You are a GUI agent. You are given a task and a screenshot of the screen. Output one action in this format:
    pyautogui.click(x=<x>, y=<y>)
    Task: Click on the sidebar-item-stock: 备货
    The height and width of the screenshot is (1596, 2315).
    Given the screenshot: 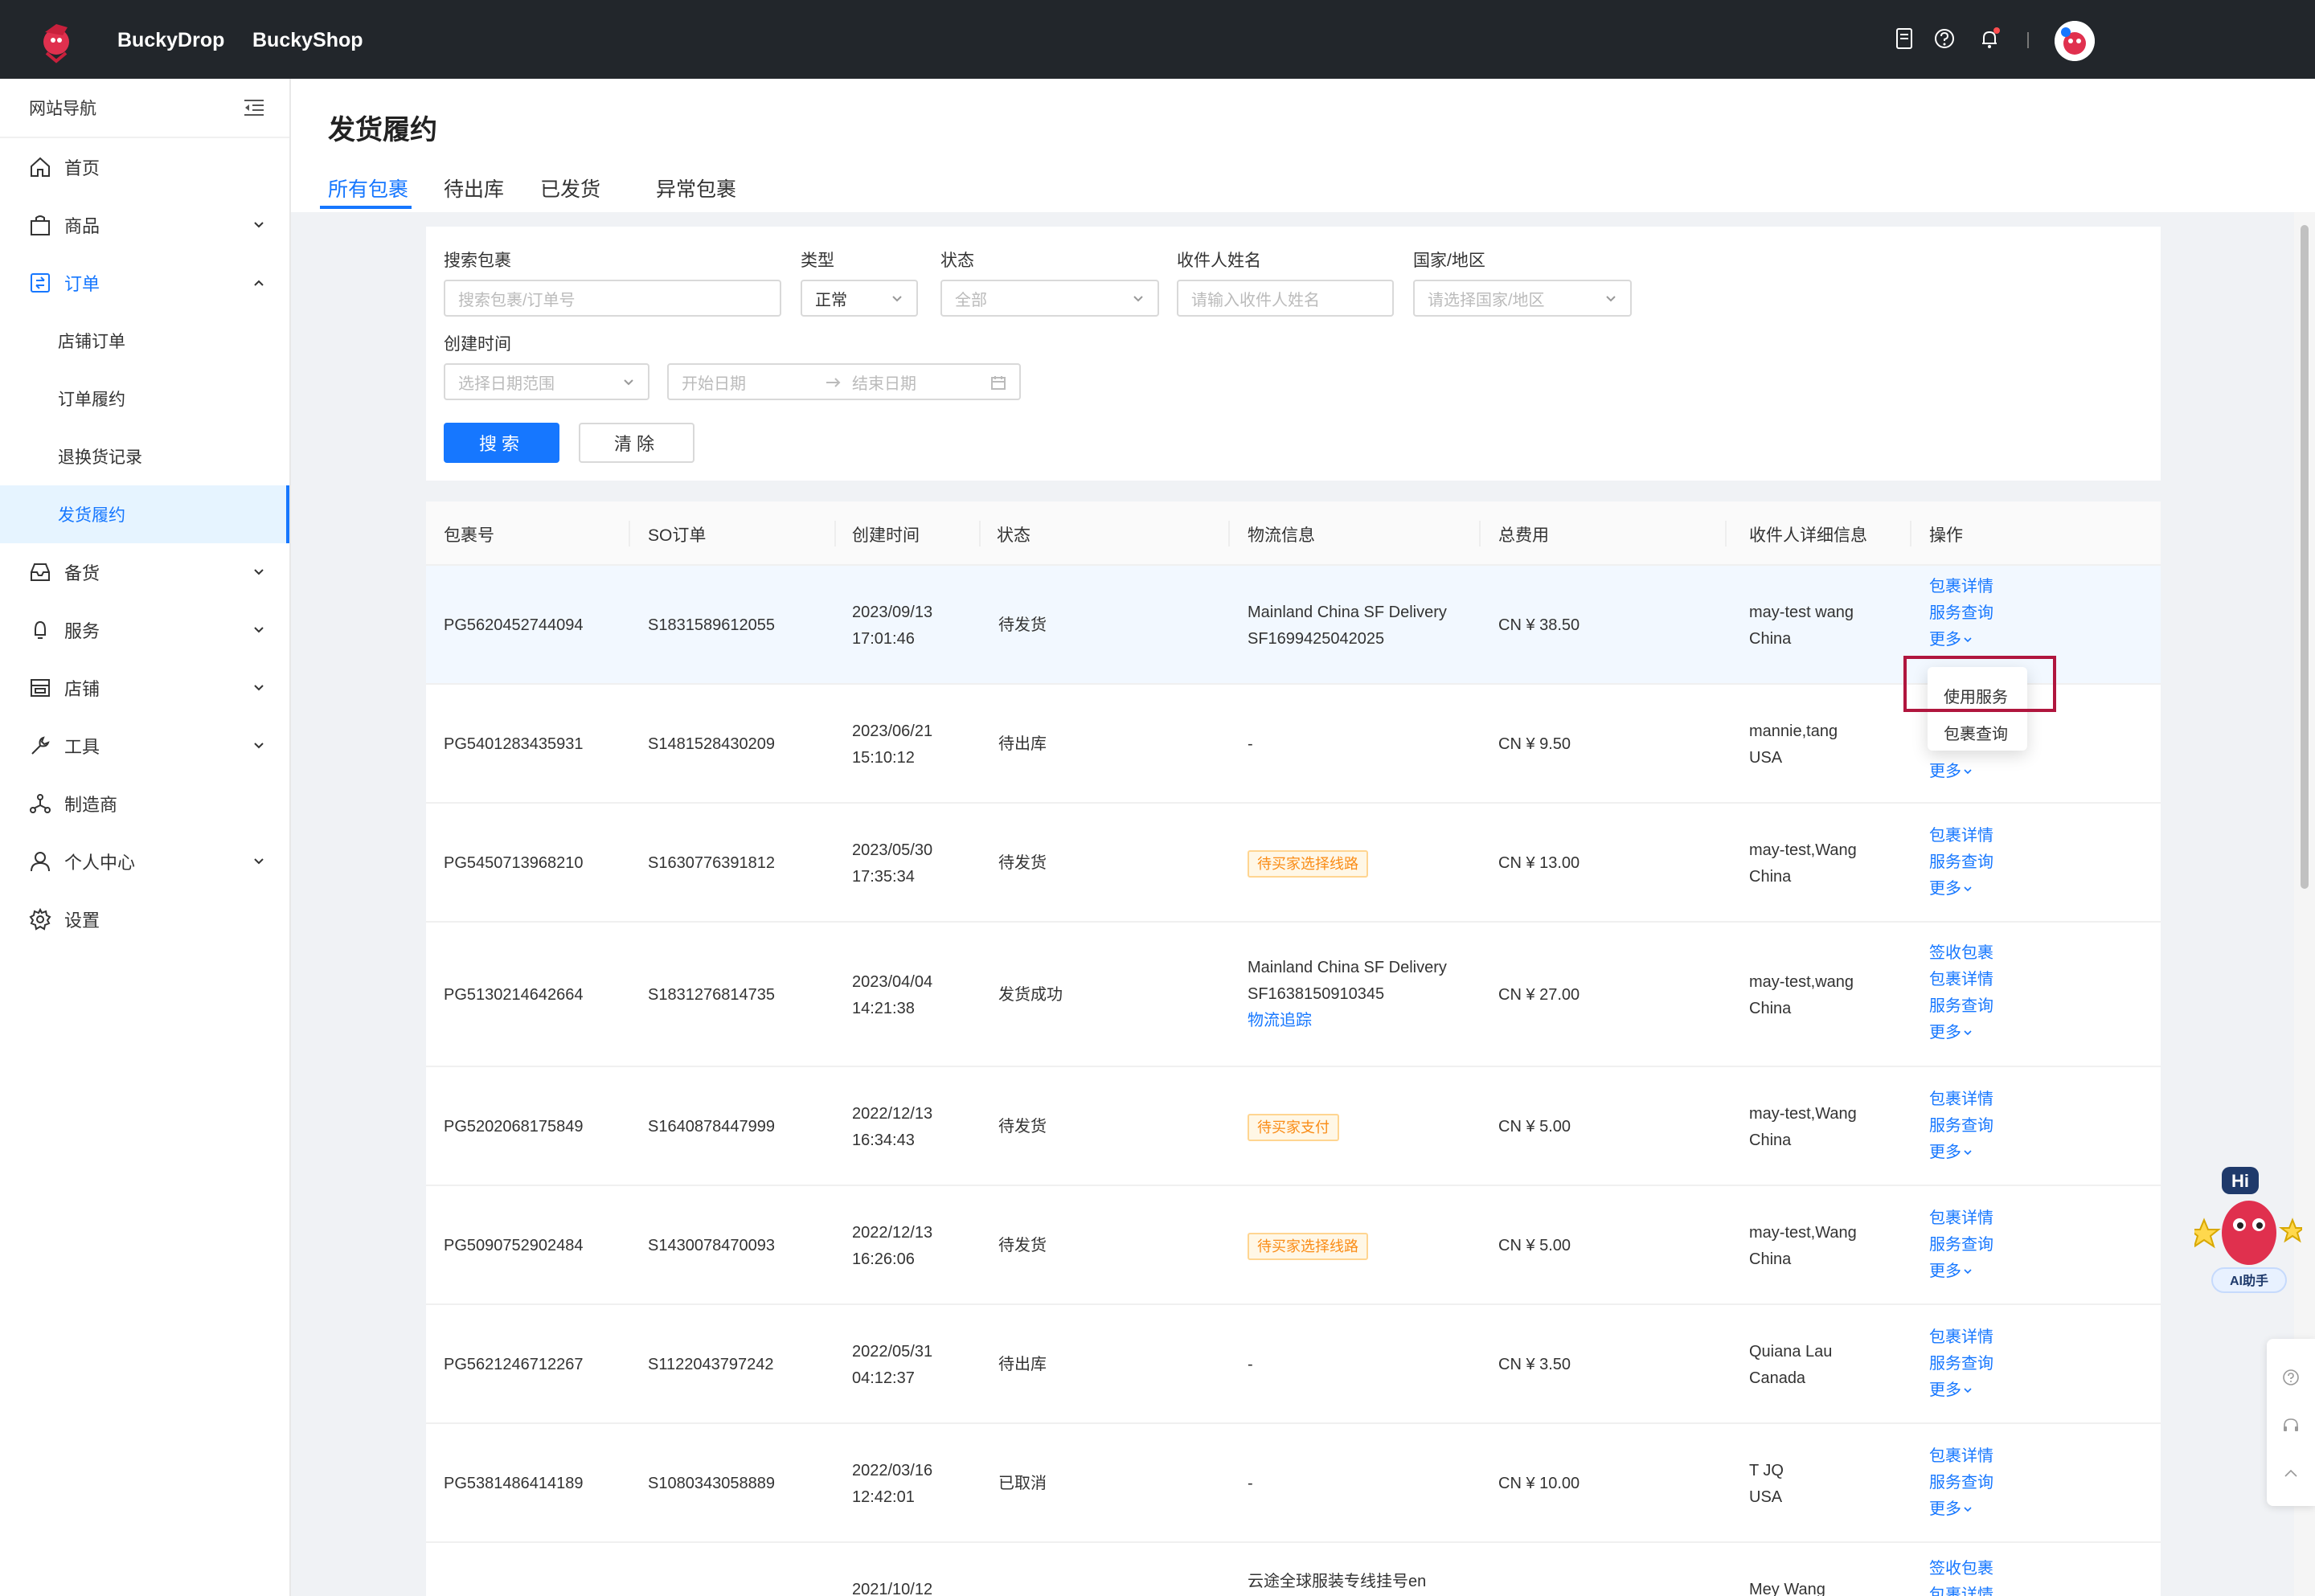 What is the action you would take?
    pyautogui.click(x=144, y=572)
    